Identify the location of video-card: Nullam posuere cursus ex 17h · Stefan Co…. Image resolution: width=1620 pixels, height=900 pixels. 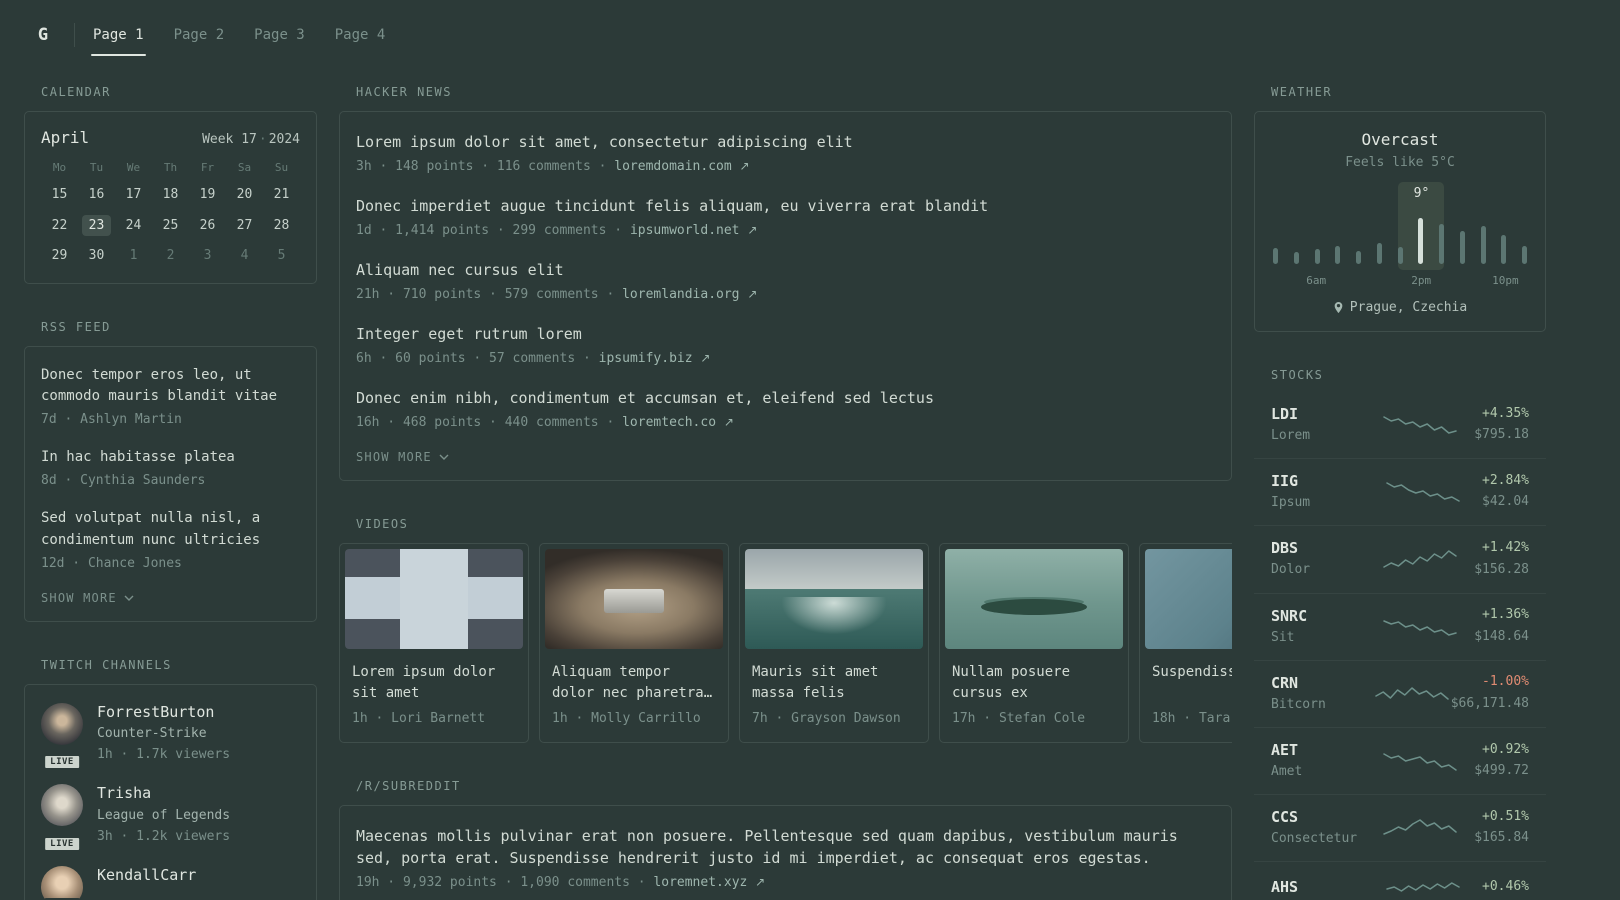
(1034, 642).